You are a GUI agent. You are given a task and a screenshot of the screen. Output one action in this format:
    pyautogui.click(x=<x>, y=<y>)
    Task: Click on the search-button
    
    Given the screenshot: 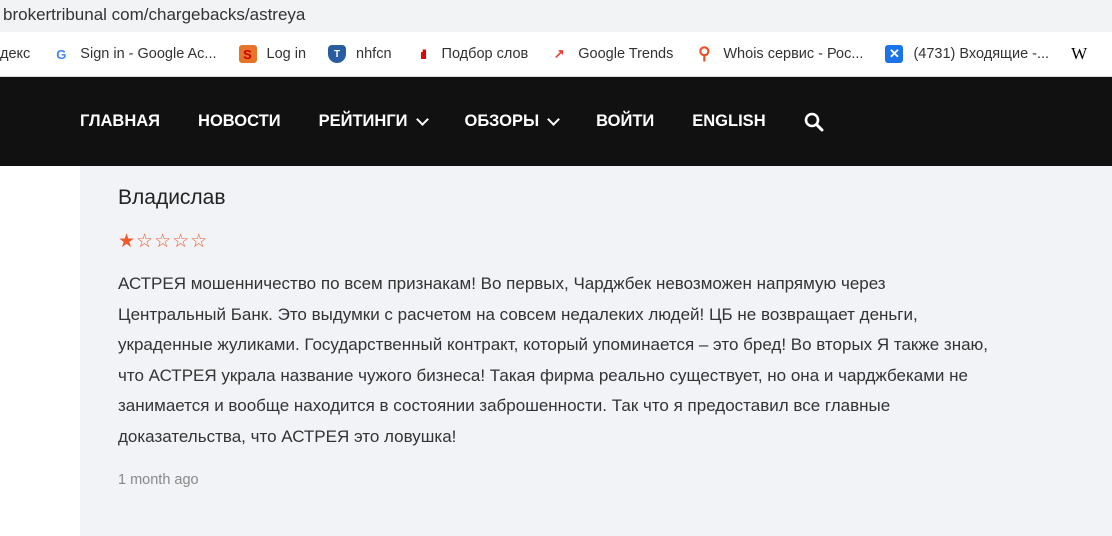 What is the action you would take?
    pyautogui.click(x=814, y=122)
    